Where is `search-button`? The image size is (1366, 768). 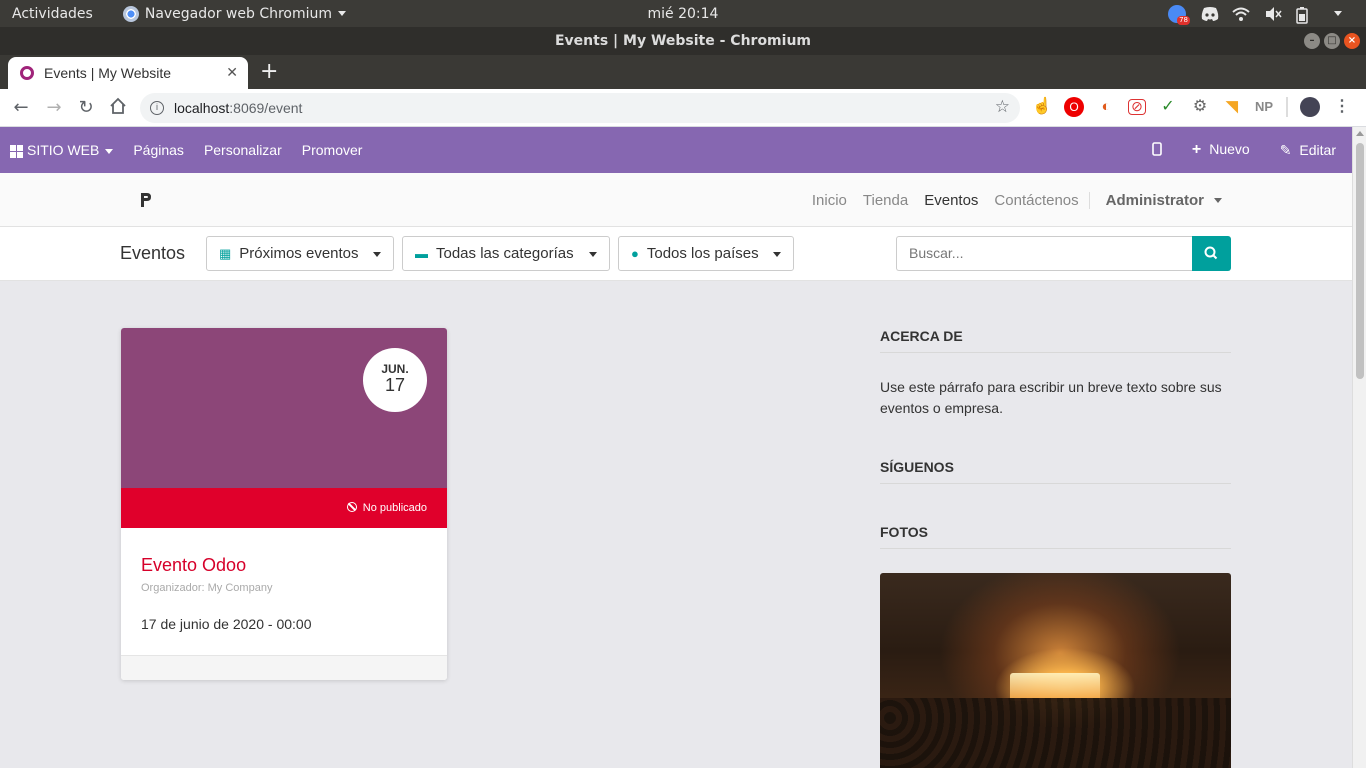
search-button is located at coordinates (1211, 253).